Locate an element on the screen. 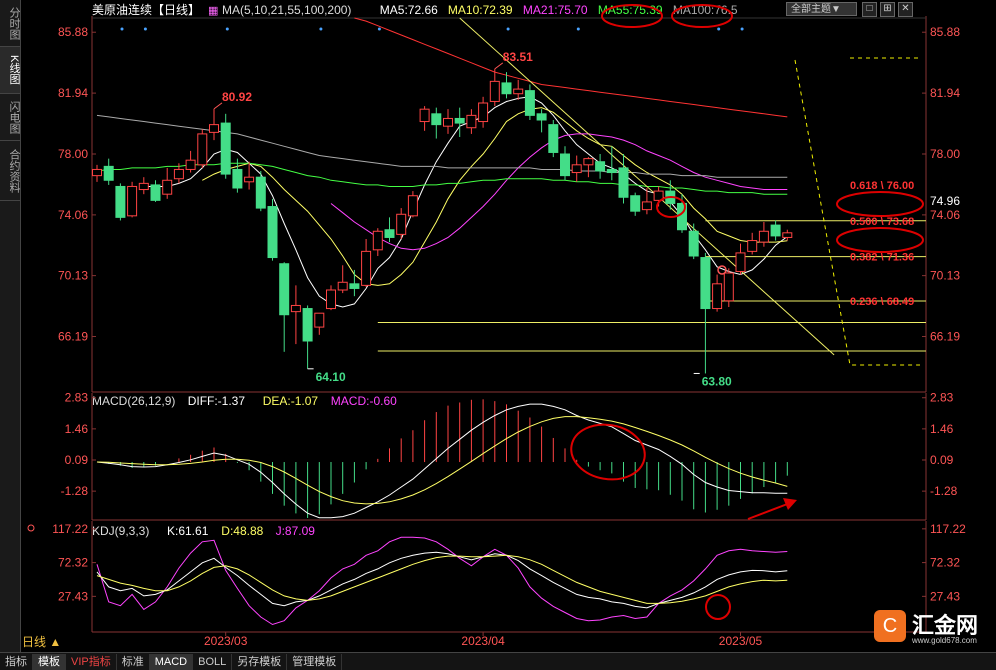 Image resolution: width=996 pixels, height=670 pixels. fib-label: 0.618 \ 76.00 is located at coordinates (882, 186).